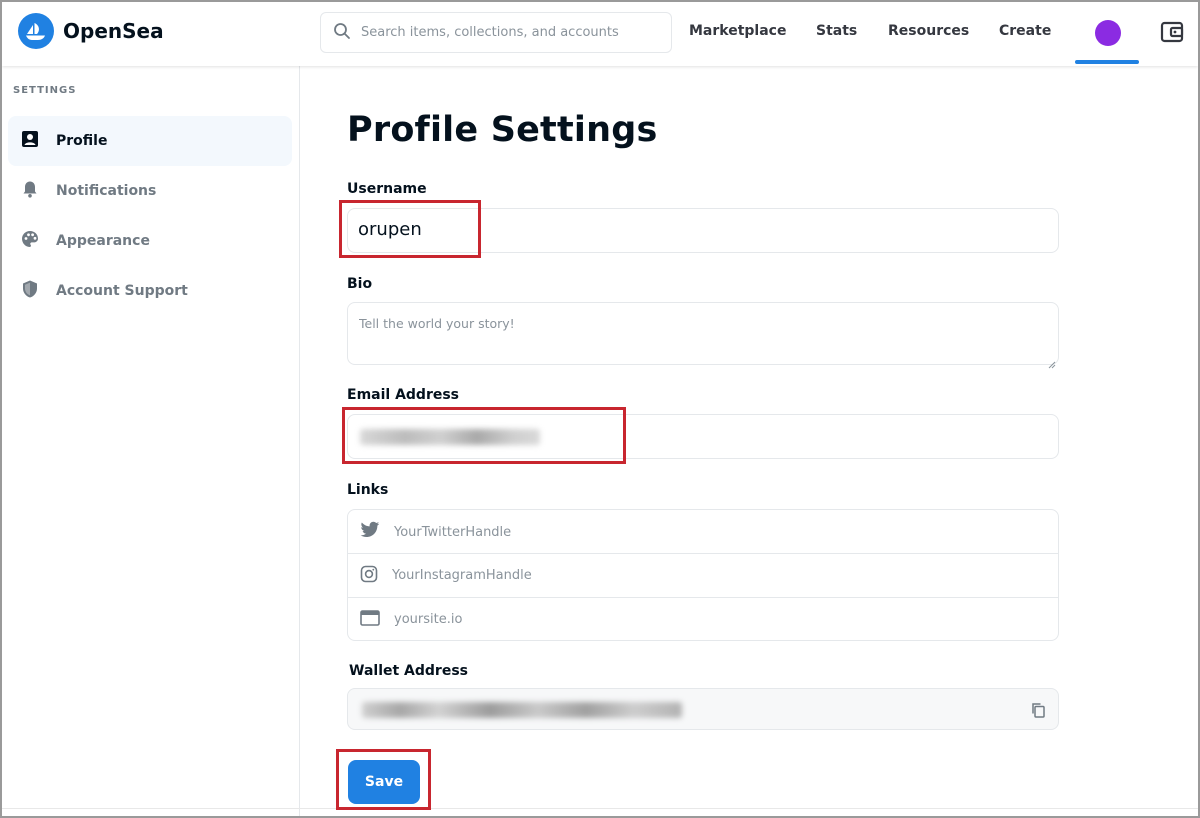 The height and width of the screenshot is (818, 1200). Describe the element at coordinates (737, 31) in the screenshot. I see `nav-marketplace: Marketplace` at that location.